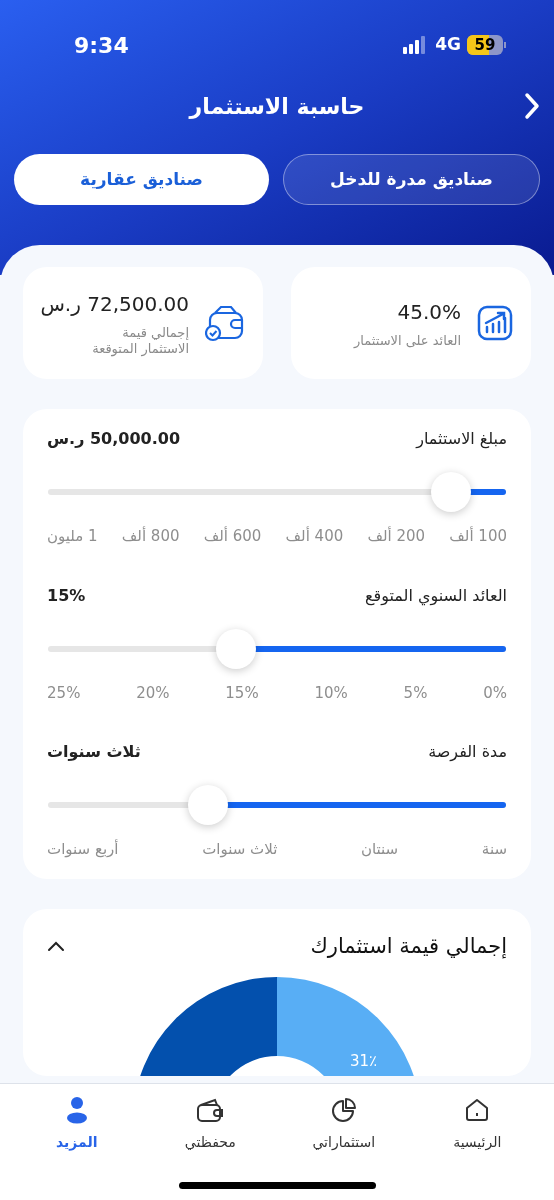  Describe the element at coordinates (240, 849) in the screenshot. I see `tick-label: ثلاث سنوات` at that location.